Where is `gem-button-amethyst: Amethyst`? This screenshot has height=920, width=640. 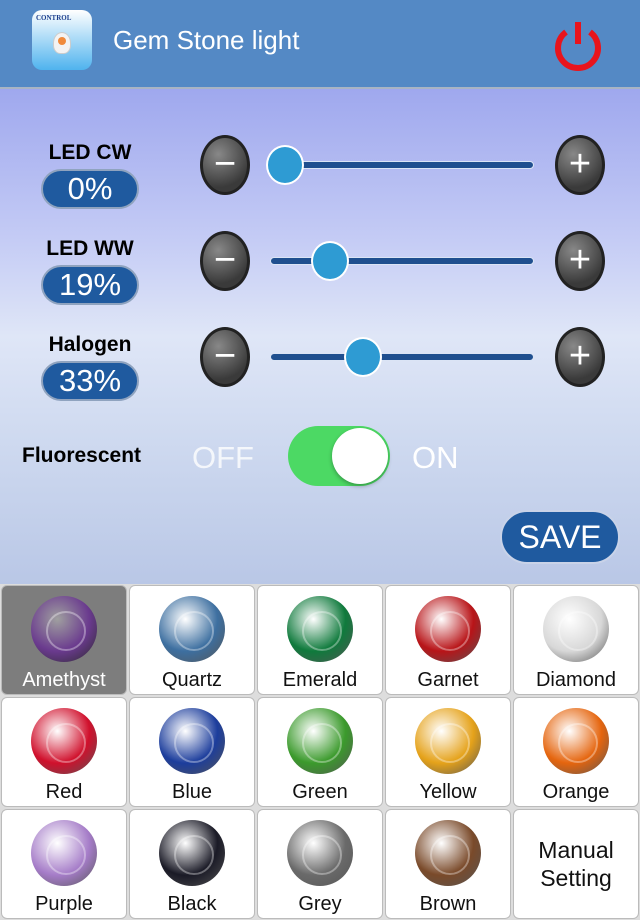 gem-button-amethyst: Amethyst is located at coordinates (64, 640).